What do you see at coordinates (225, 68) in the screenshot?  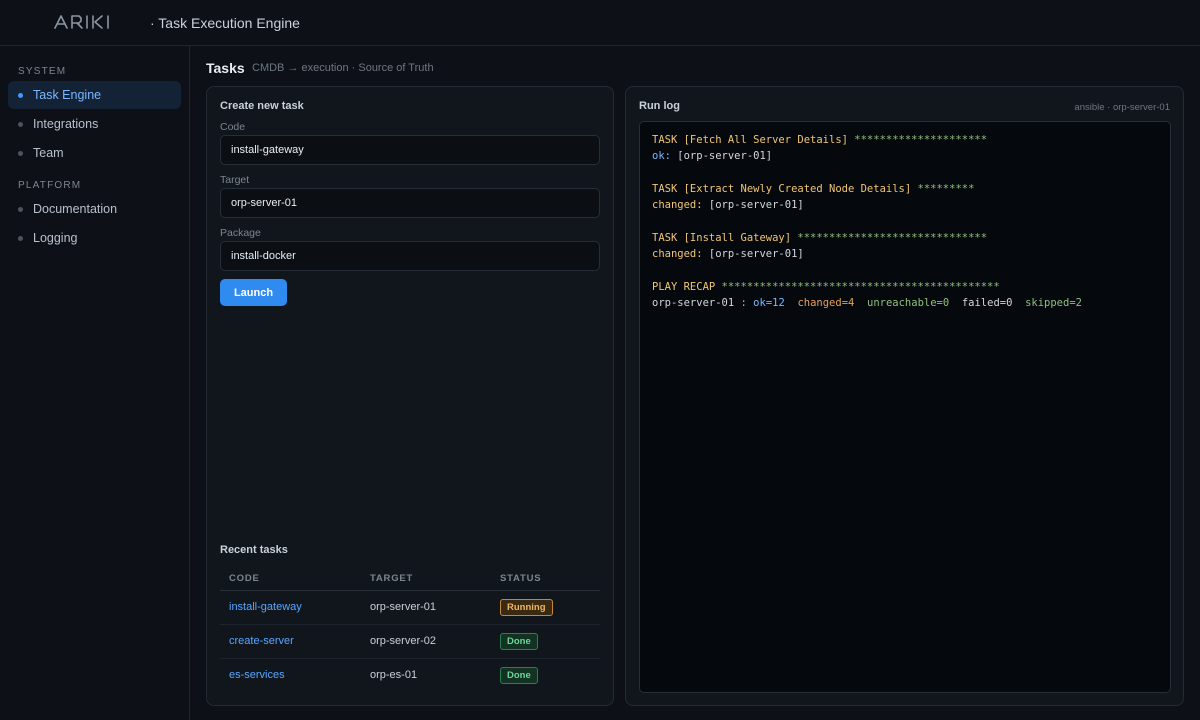 I see `page-title: Tasks` at bounding box center [225, 68].